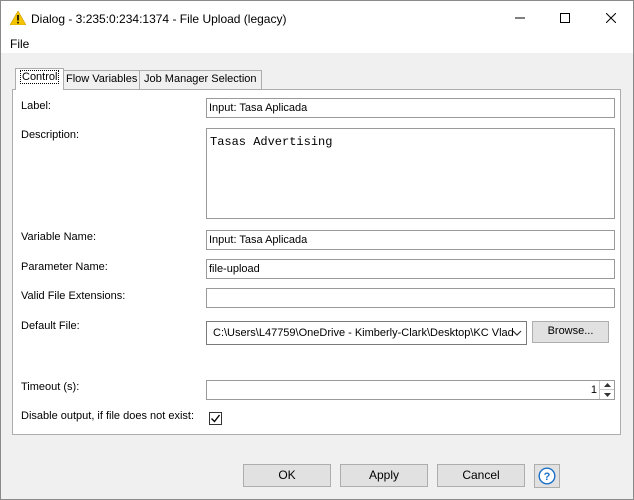 The width and height of the screenshot is (634, 500). What do you see at coordinates (410, 108) in the screenshot?
I see `label-input: Input: Tasa Aplicada` at bounding box center [410, 108].